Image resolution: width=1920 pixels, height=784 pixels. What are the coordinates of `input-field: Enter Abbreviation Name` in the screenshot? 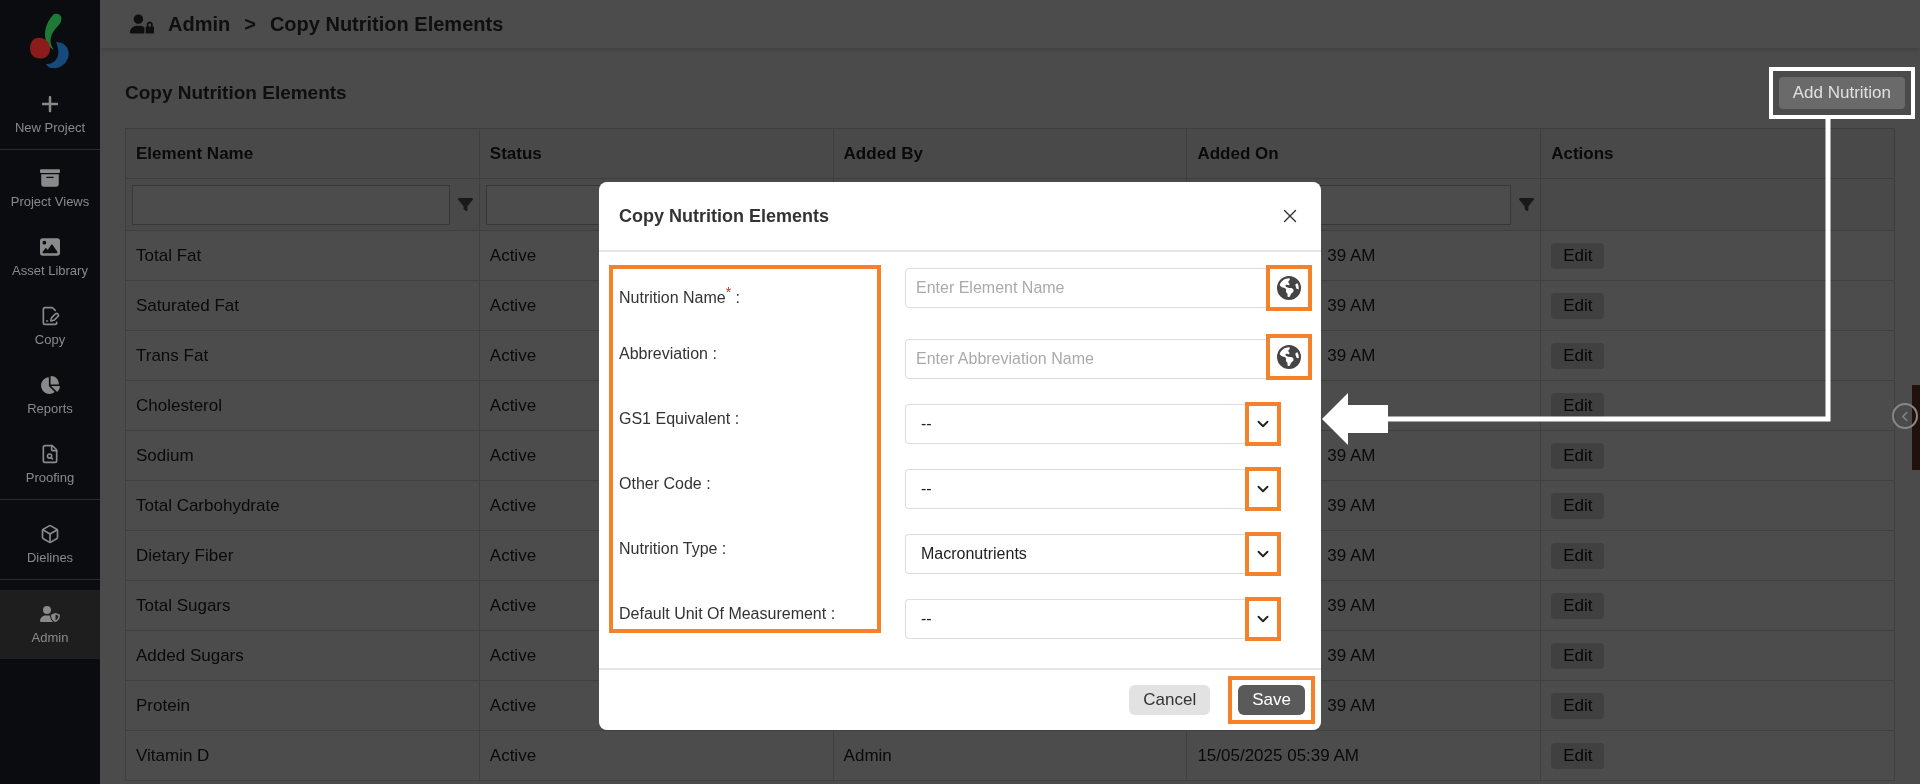 It's located at (1087, 358).